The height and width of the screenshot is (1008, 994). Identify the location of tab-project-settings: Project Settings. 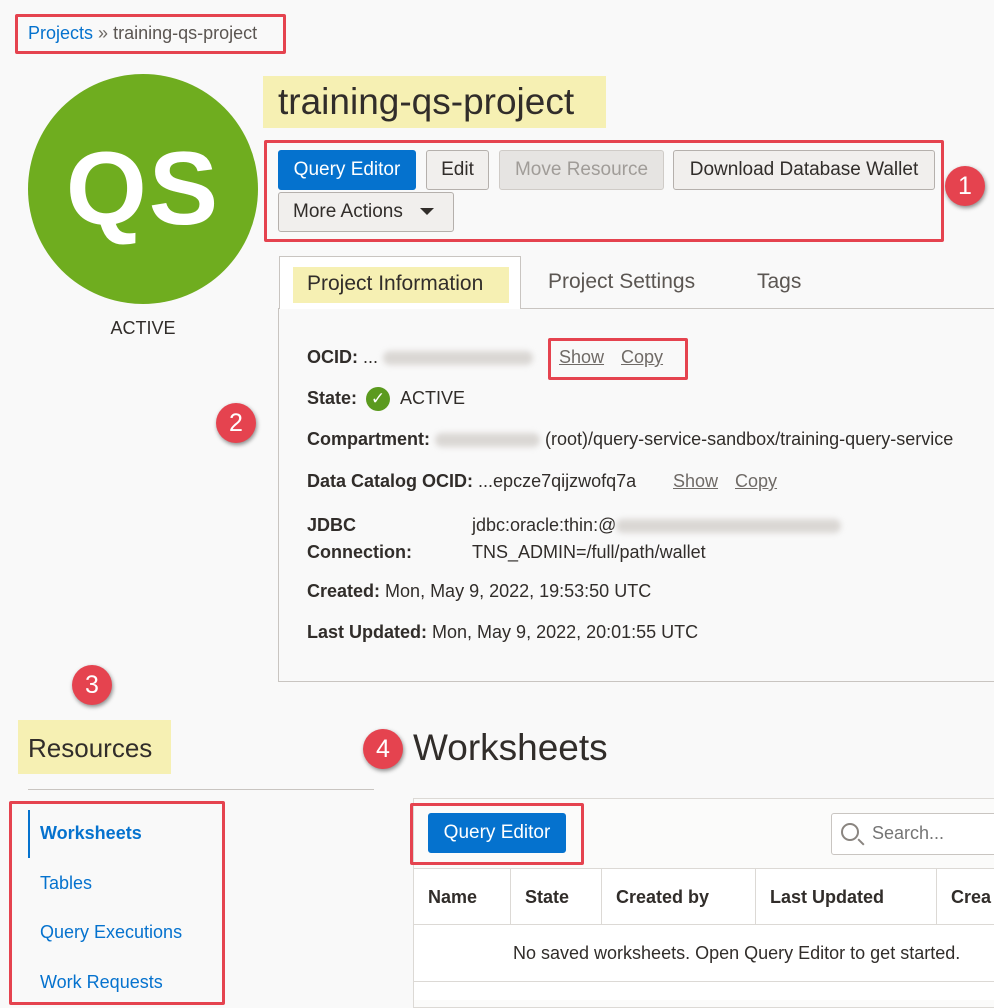
(621, 282).